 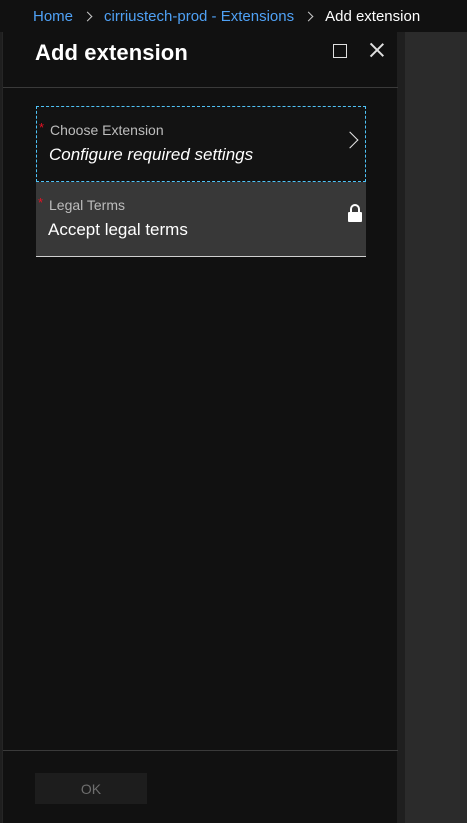 I want to click on maximize-icon, so click(x=340, y=51).